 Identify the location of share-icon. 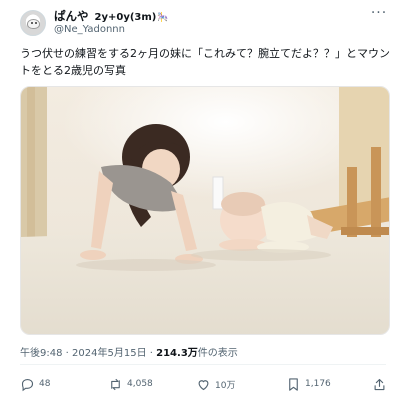
(379, 384).